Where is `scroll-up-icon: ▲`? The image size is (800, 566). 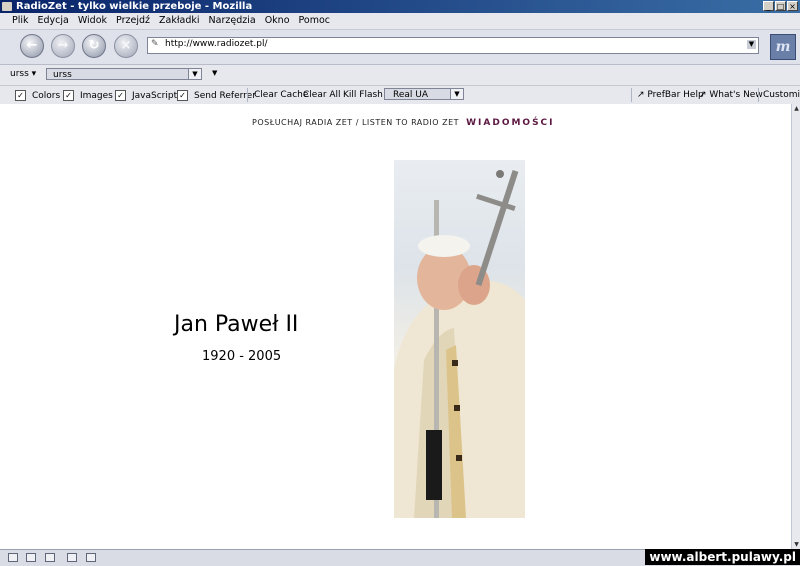 scroll-up-icon: ▲ is located at coordinates (796, 108).